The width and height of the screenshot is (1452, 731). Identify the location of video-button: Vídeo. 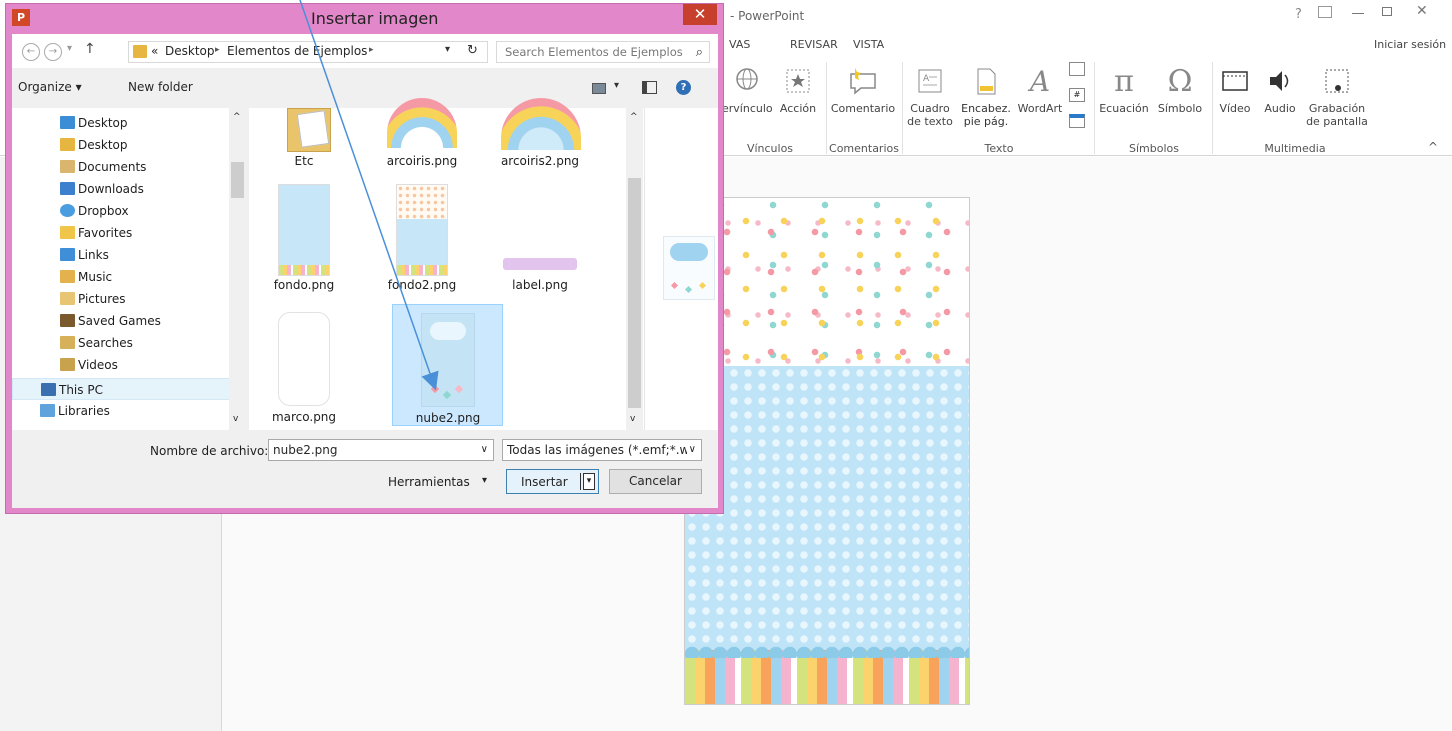
(1235, 89).